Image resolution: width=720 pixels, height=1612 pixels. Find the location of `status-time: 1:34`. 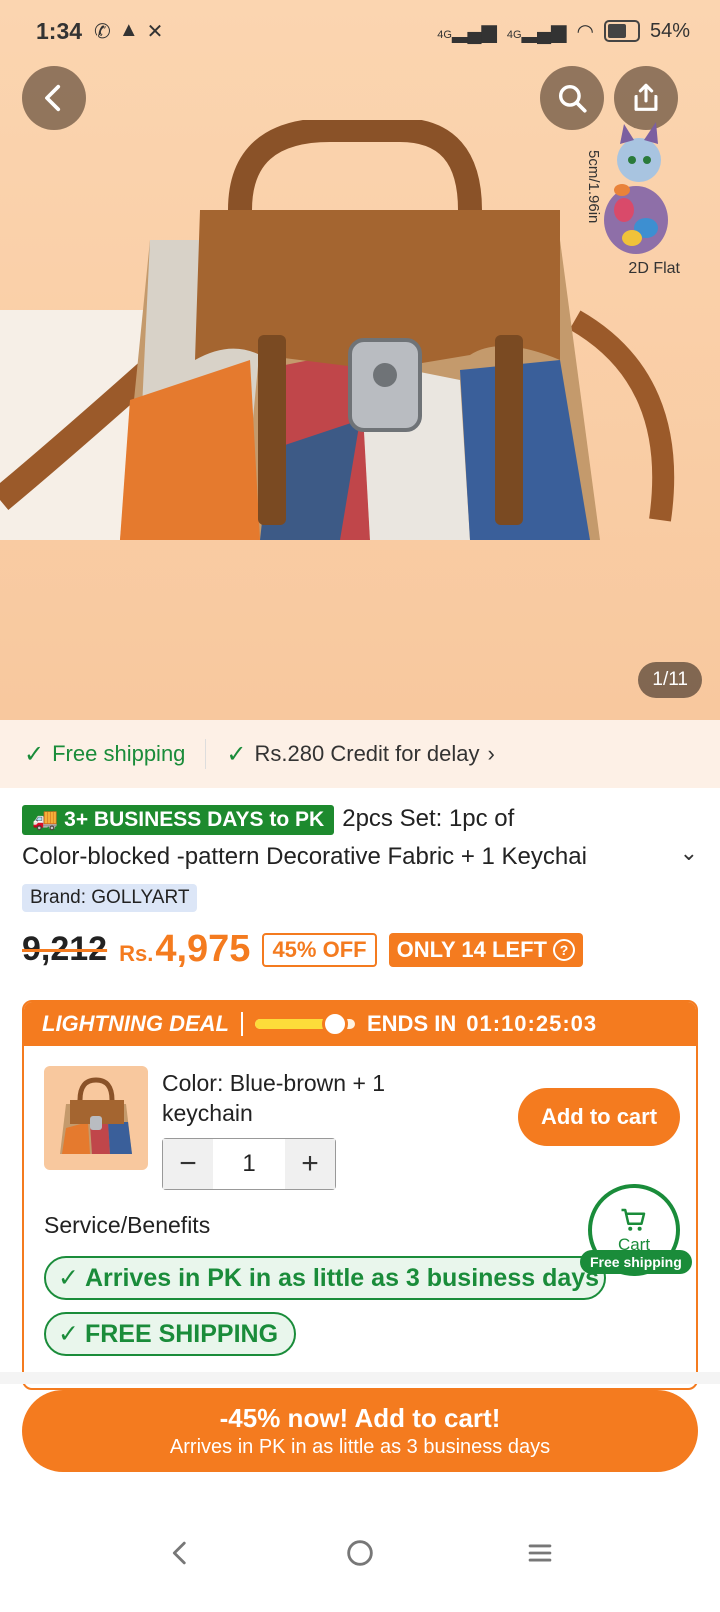

status-time: 1:34 is located at coordinates (59, 30).